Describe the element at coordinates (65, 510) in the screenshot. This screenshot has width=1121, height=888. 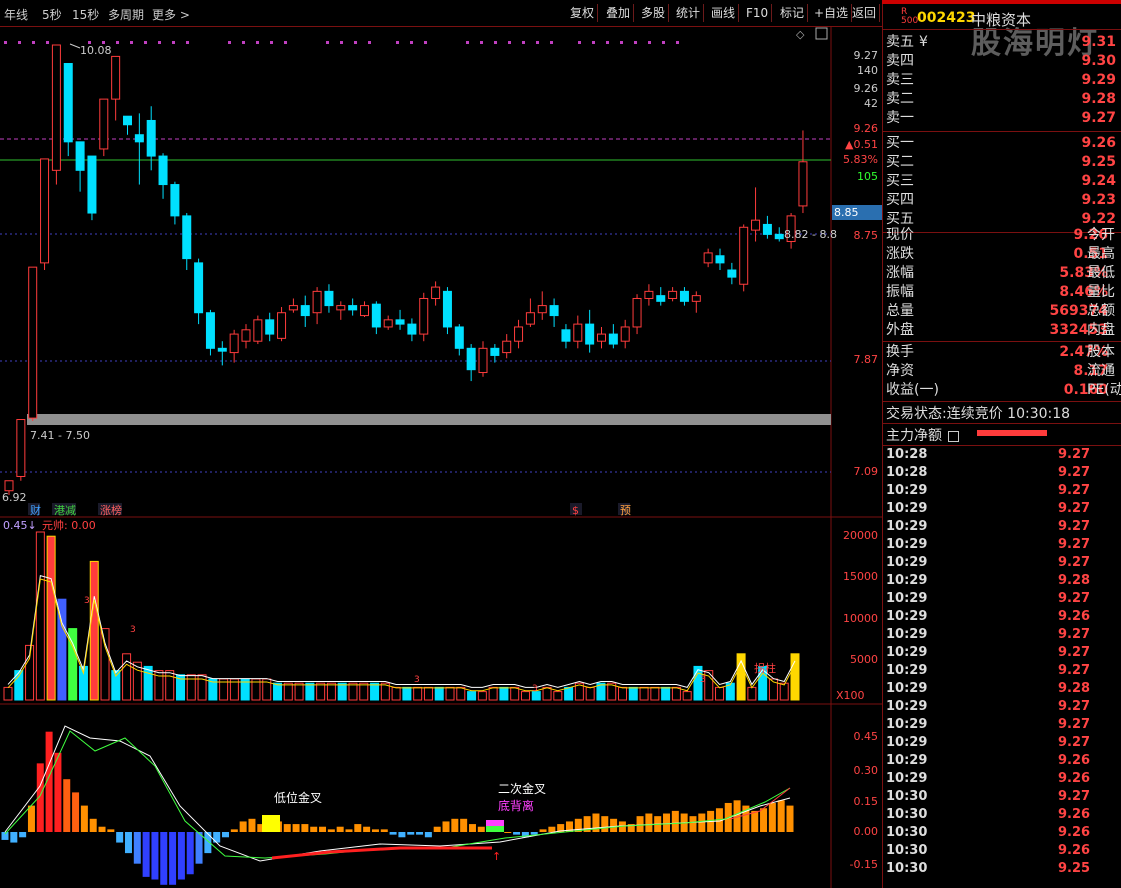
I see `event-tag: 港减` at that location.